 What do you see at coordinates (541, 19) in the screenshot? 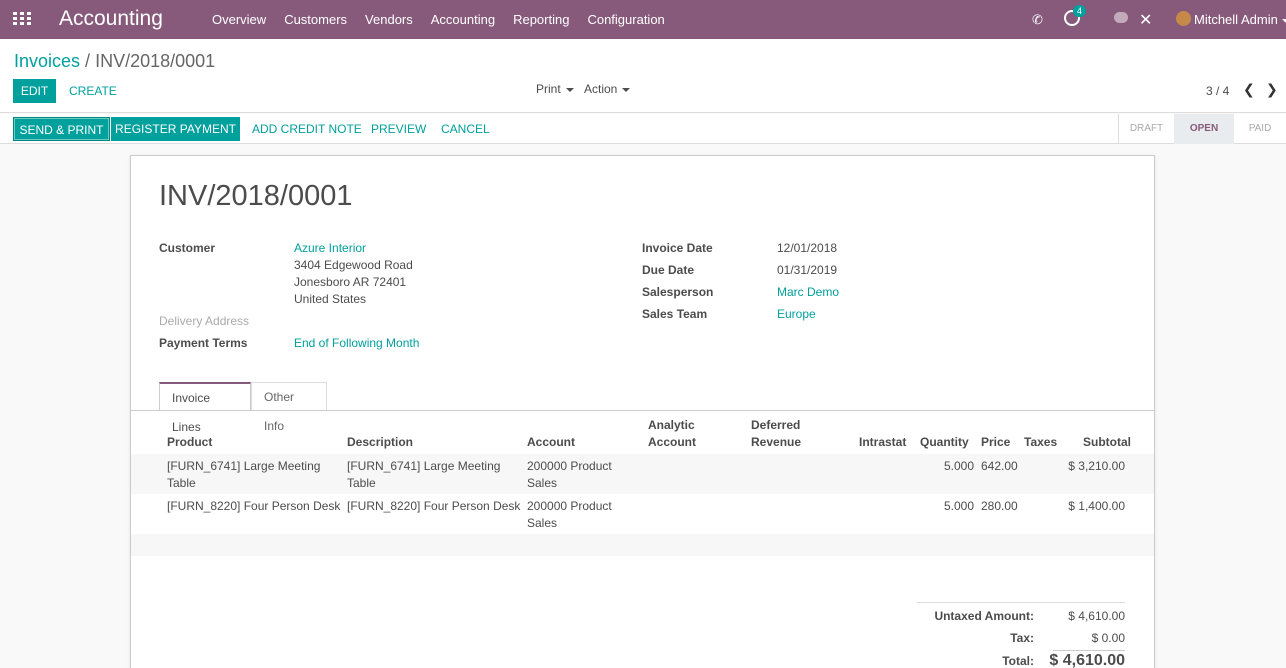
I see `menu-item-reporting: Reporting` at bounding box center [541, 19].